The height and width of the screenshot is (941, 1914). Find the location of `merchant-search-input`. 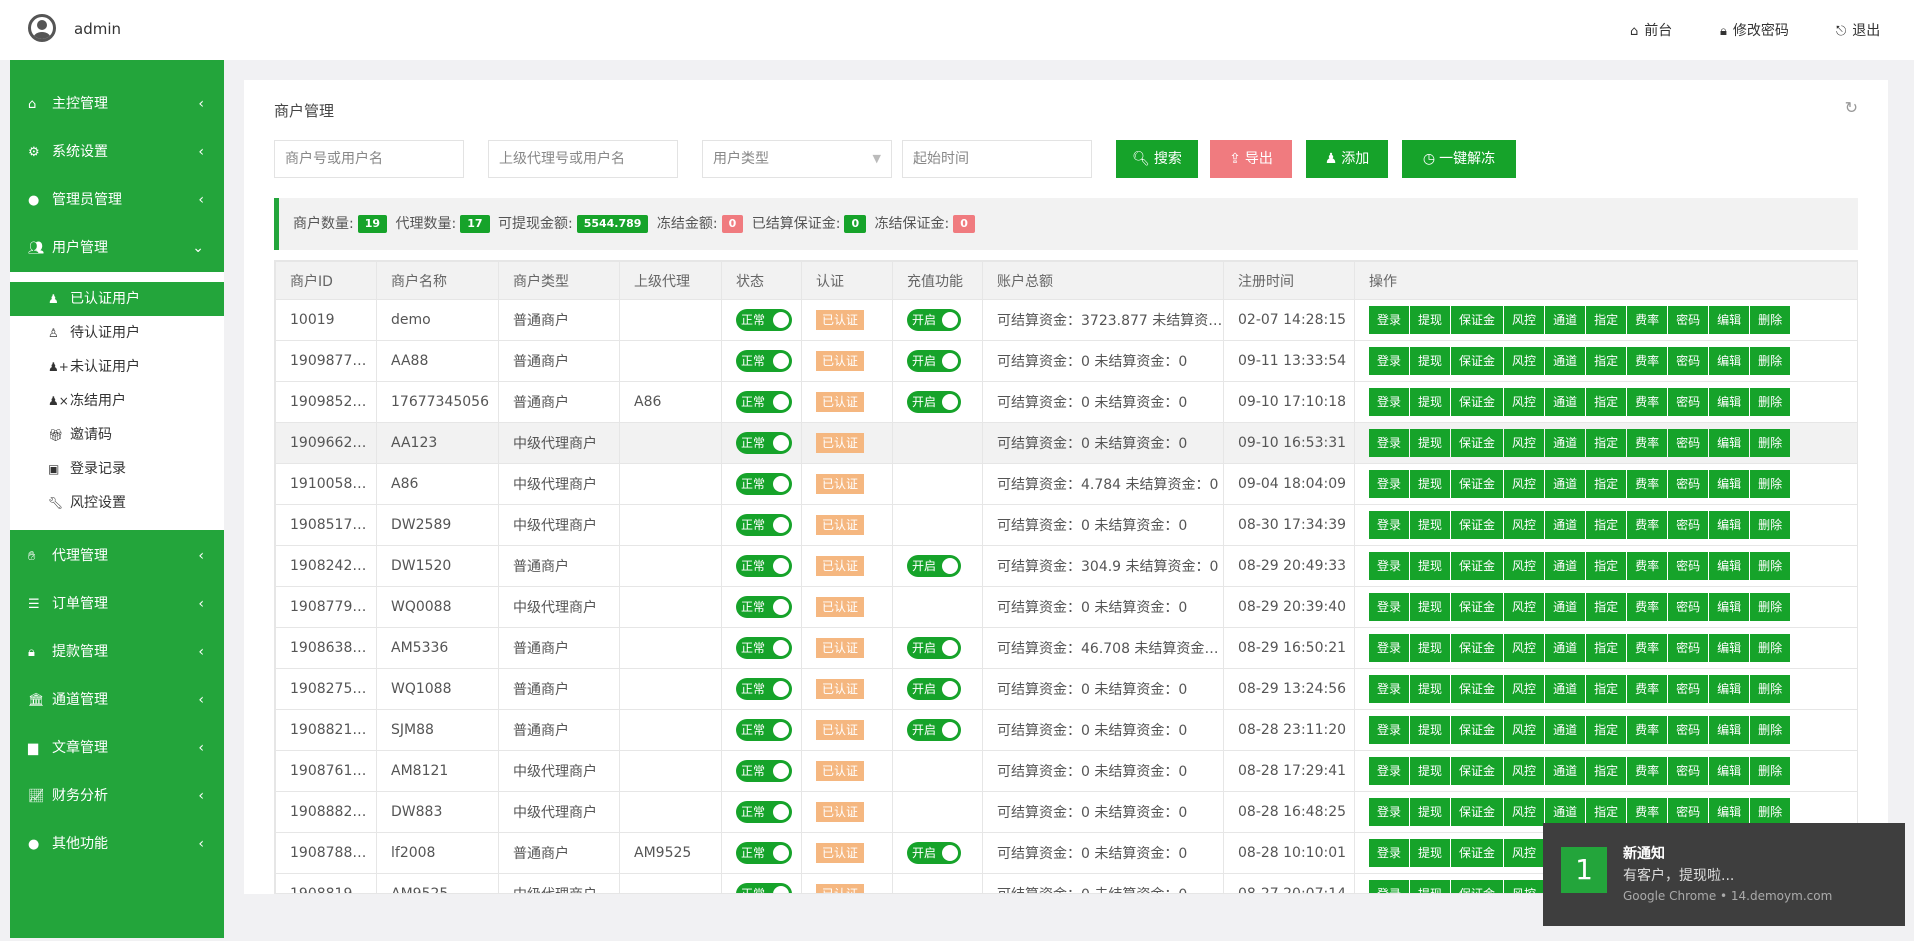

merchant-search-input is located at coordinates (369, 159).